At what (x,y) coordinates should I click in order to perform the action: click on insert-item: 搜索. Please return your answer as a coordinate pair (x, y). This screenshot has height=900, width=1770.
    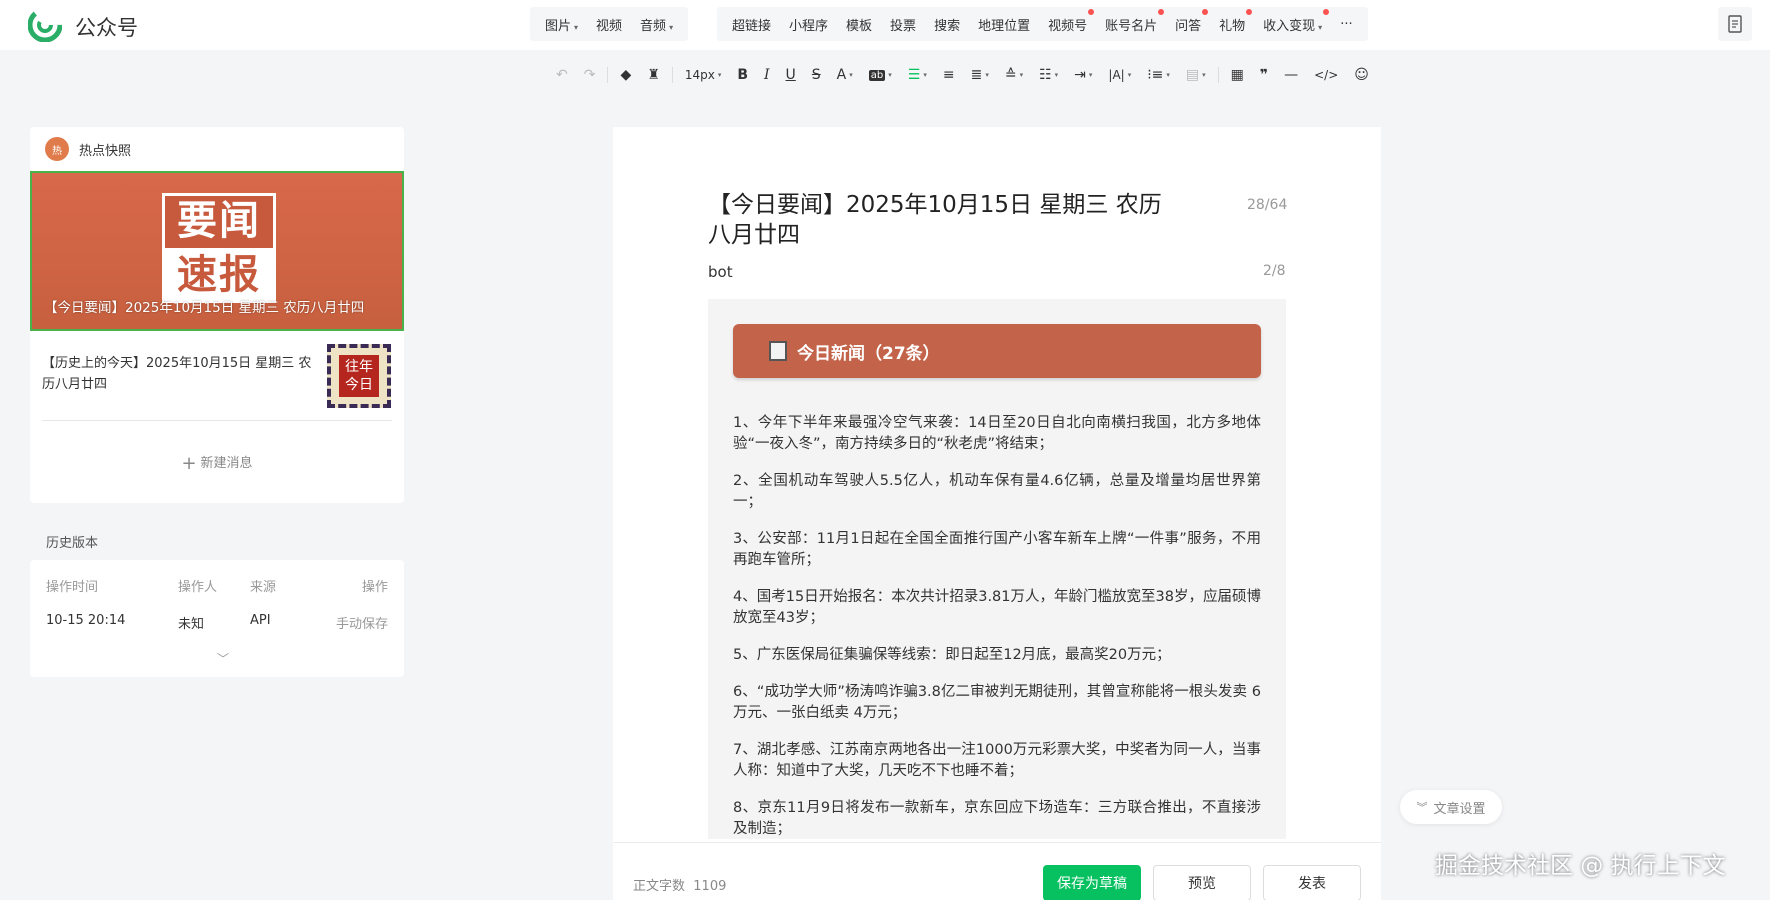
    Looking at the image, I should click on (947, 24).